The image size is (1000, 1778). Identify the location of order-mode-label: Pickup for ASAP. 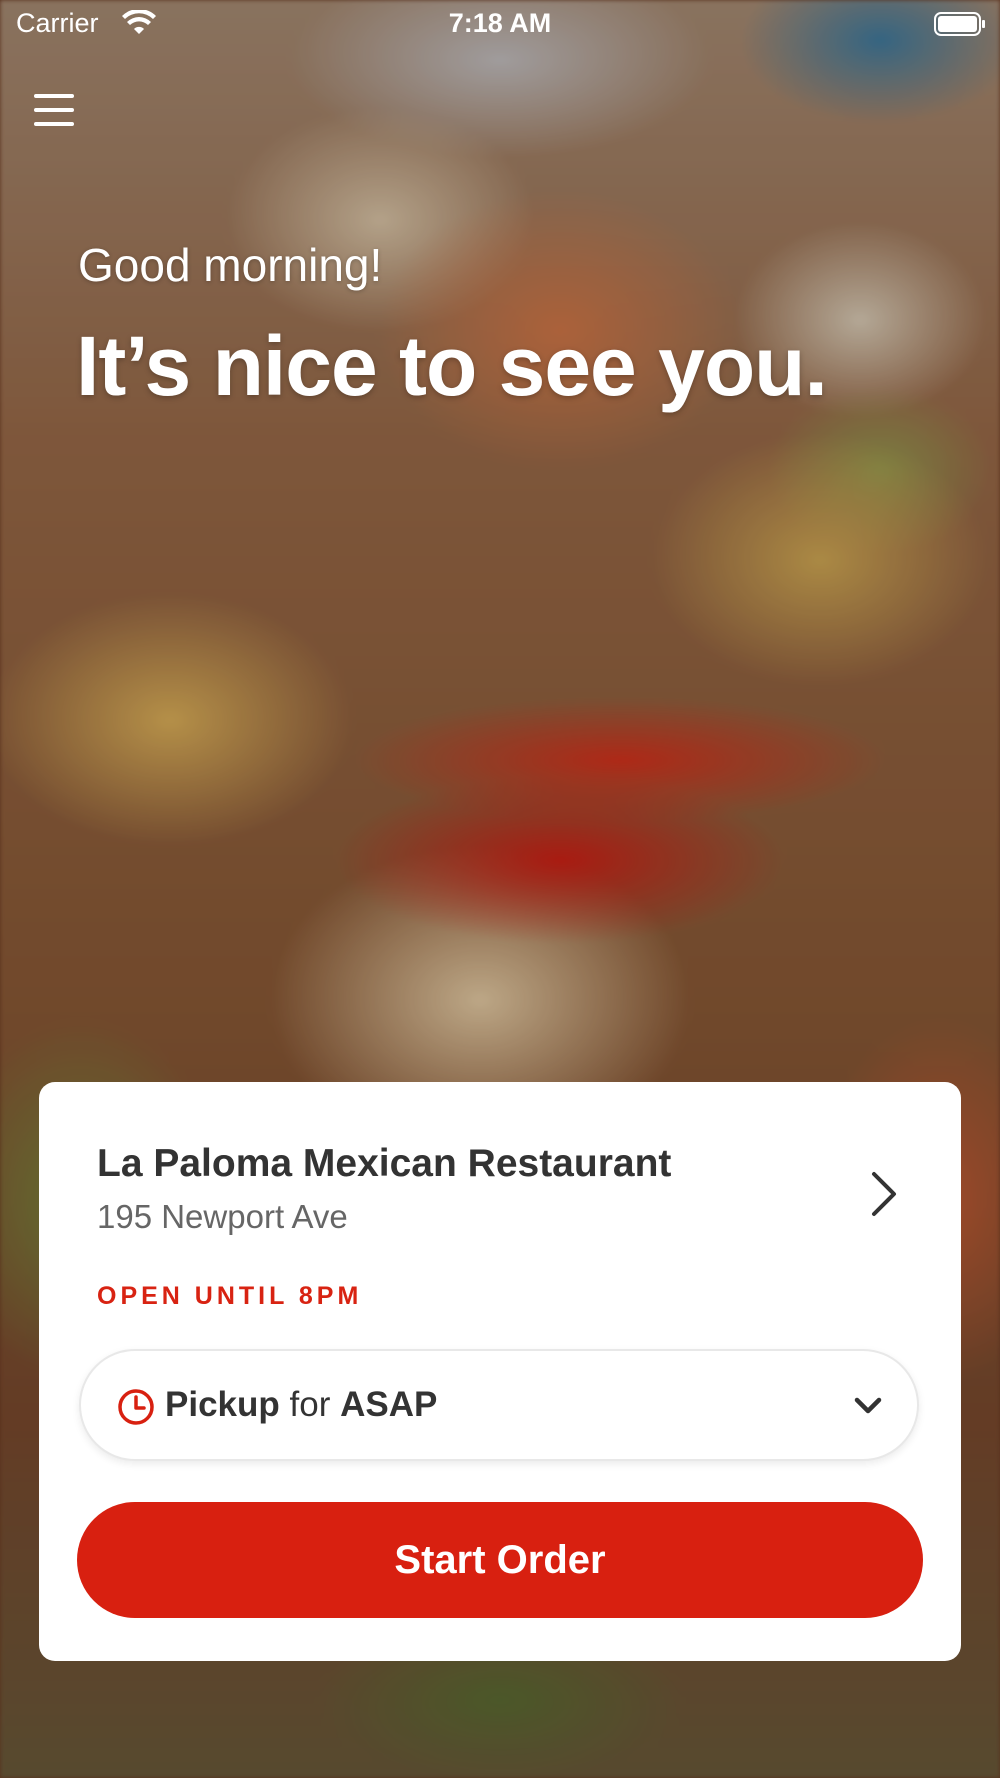
(301, 1405).